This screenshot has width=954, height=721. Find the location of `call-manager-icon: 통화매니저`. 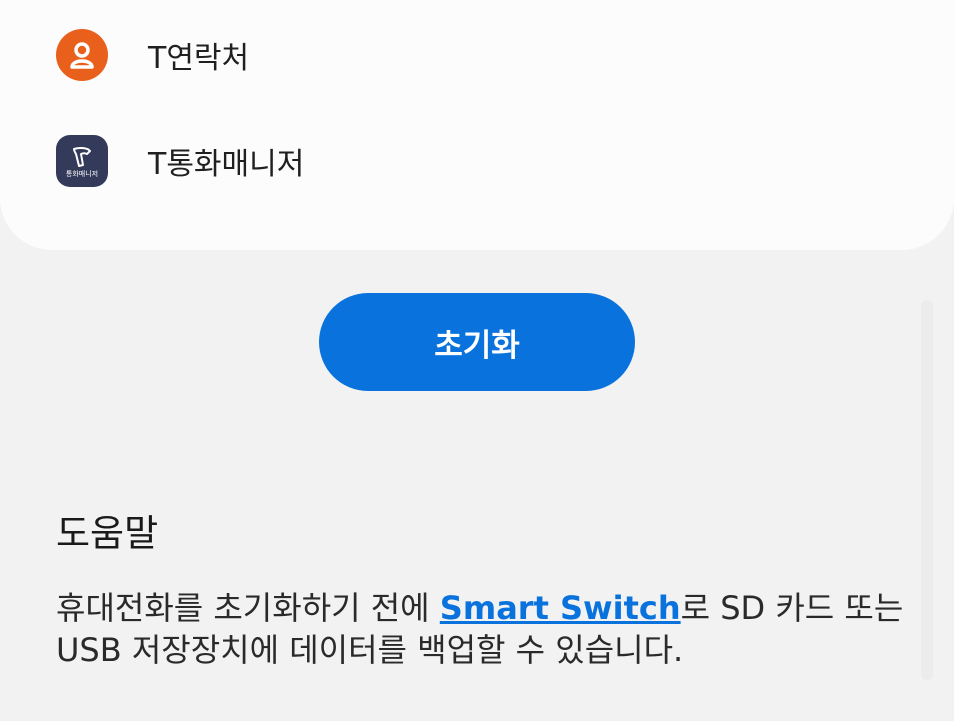

call-manager-icon: 통화매니저 is located at coordinates (82, 161).